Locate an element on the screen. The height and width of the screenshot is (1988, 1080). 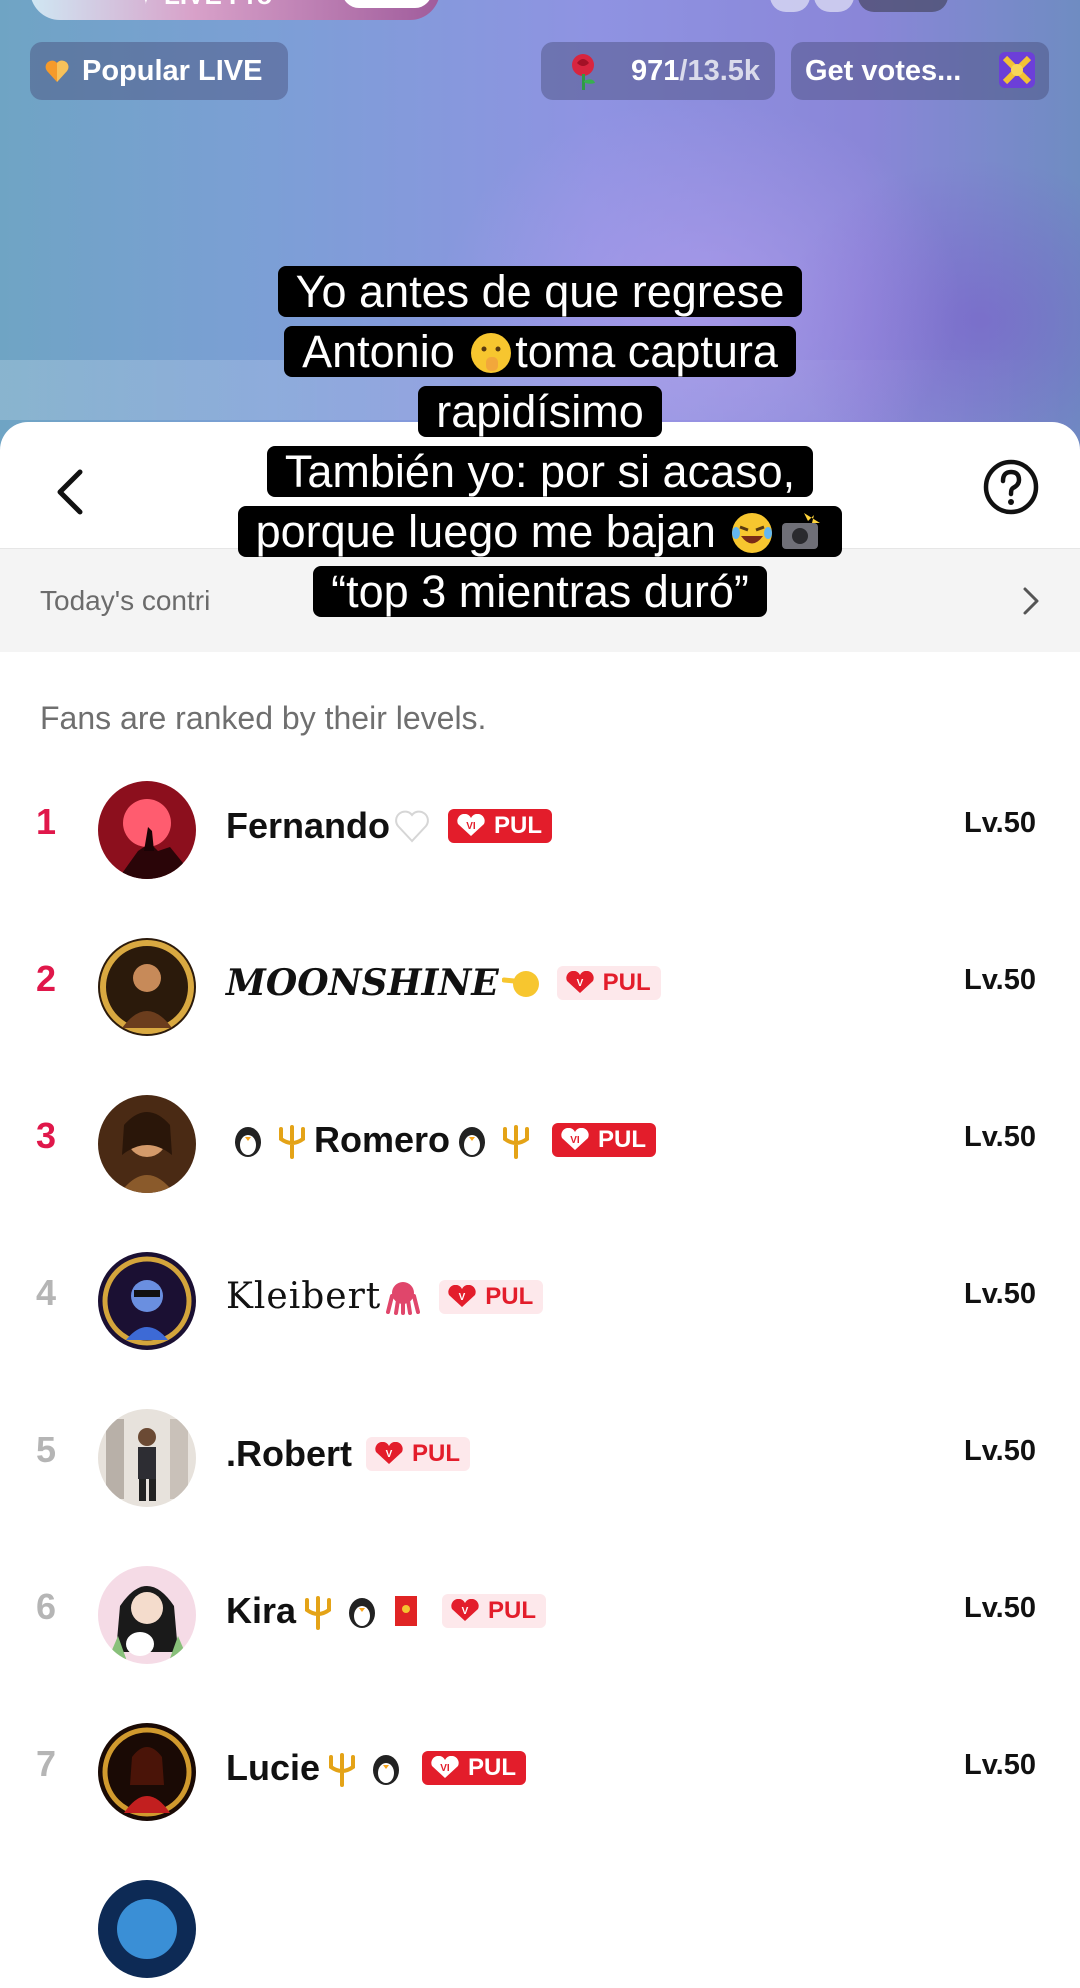
votes-current: 971 is located at coordinates (655, 70).